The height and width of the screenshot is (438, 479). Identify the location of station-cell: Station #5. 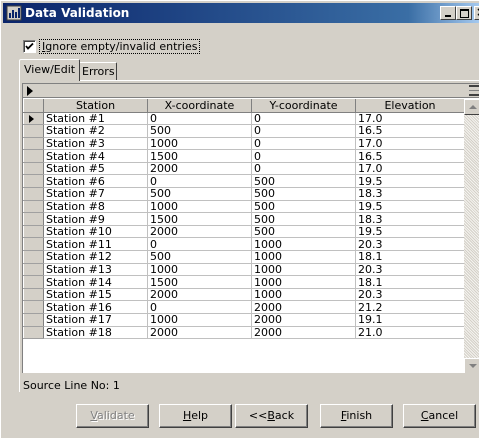
(95, 169).